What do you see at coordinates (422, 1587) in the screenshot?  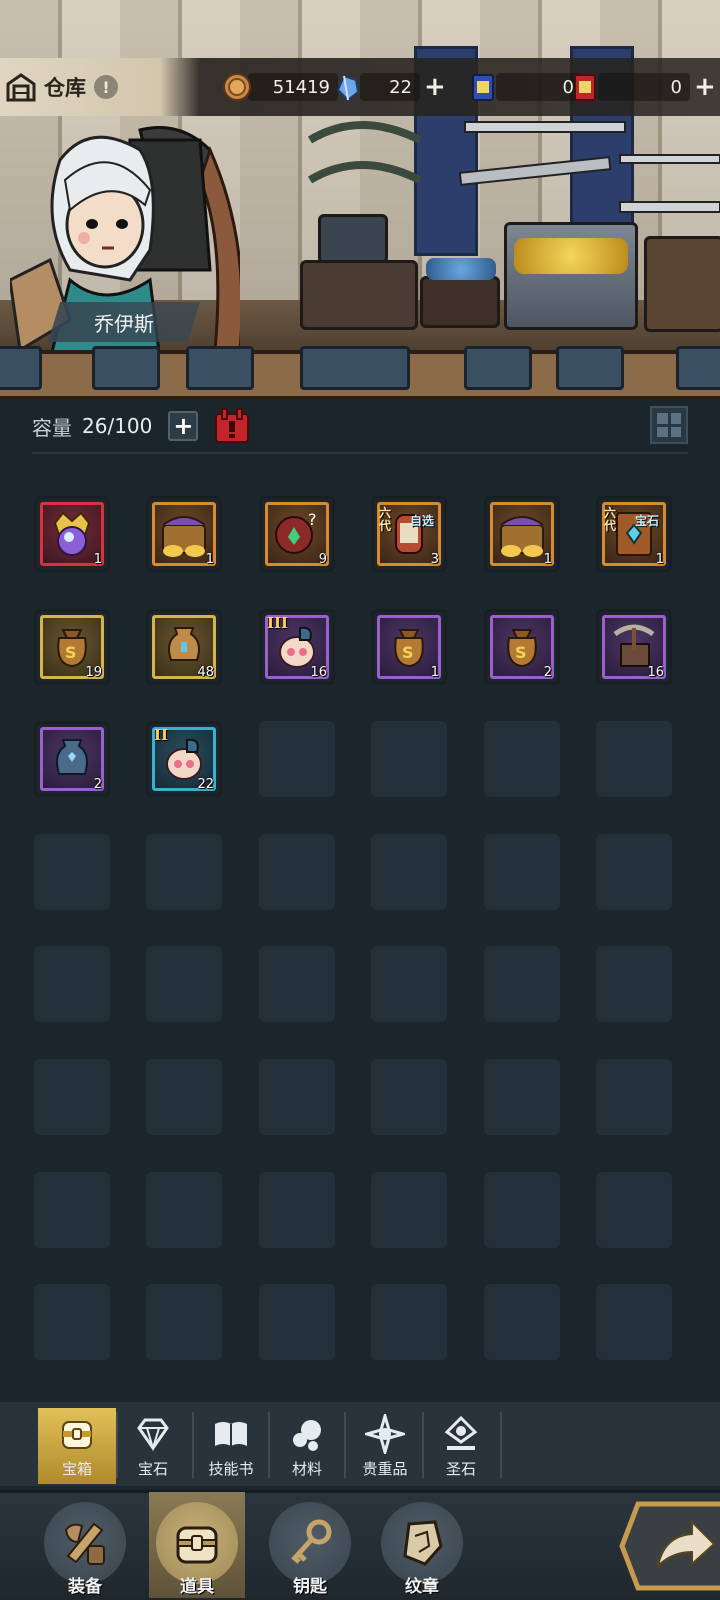 I see `nav-label: 纹章` at bounding box center [422, 1587].